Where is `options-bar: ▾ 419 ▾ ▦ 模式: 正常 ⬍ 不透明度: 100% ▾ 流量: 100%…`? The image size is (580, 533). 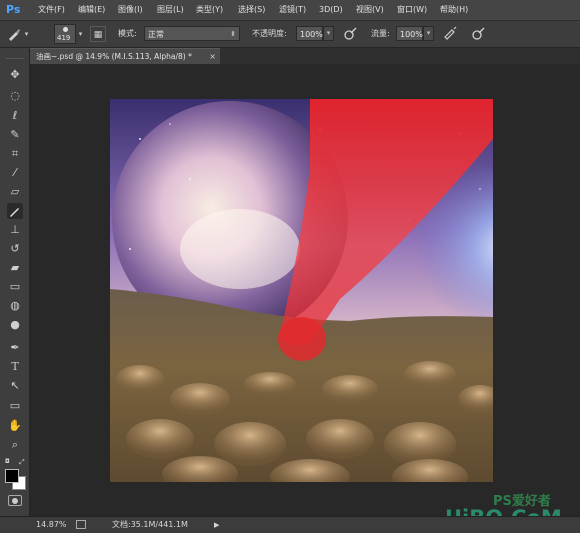 options-bar: ▾ 419 ▾ ▦ 模式: 正常 ⬍ 不透明度: 100% ▾ 流量: 100%… is located at coordinates (290, 34).